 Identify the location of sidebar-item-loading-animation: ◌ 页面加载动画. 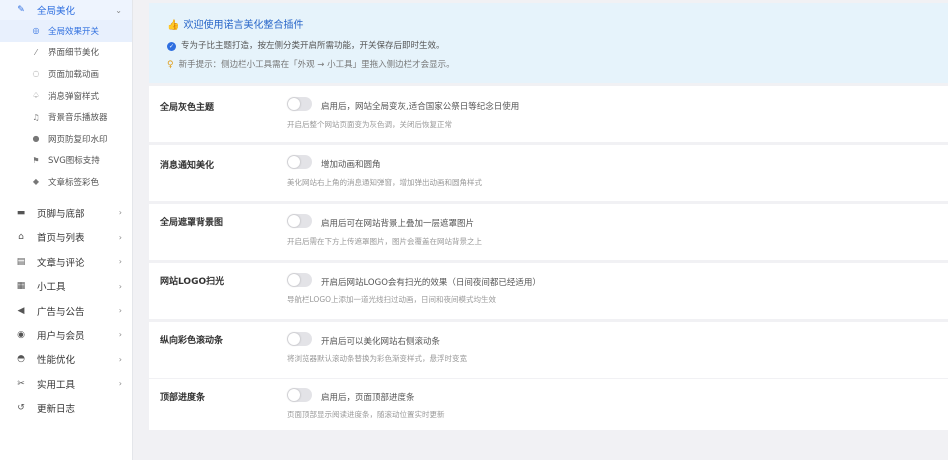
(66, 74).